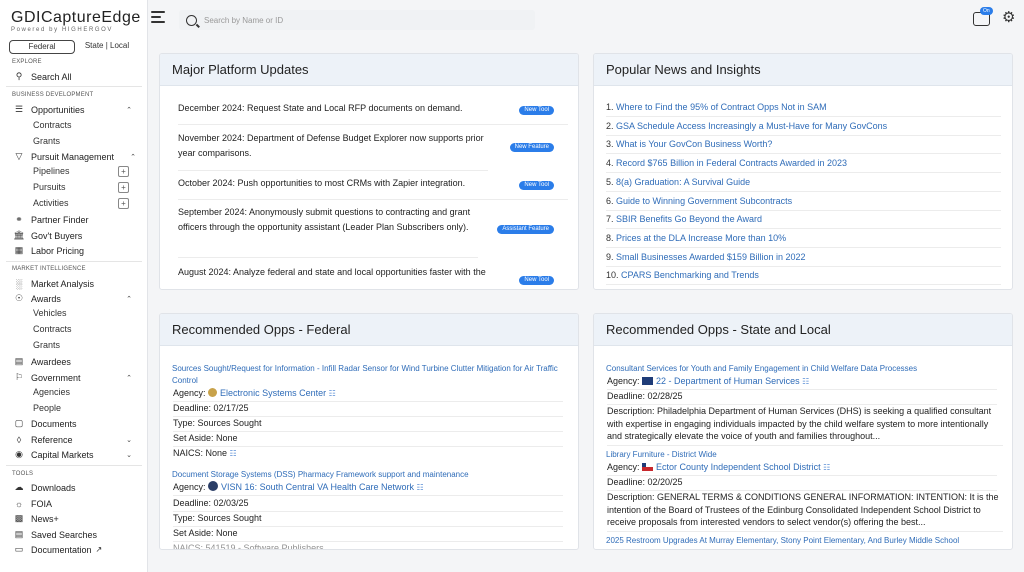 The image size is (1024, 572). I want to click on nav-downloads: ☁ Downloads, so click(76, 487).